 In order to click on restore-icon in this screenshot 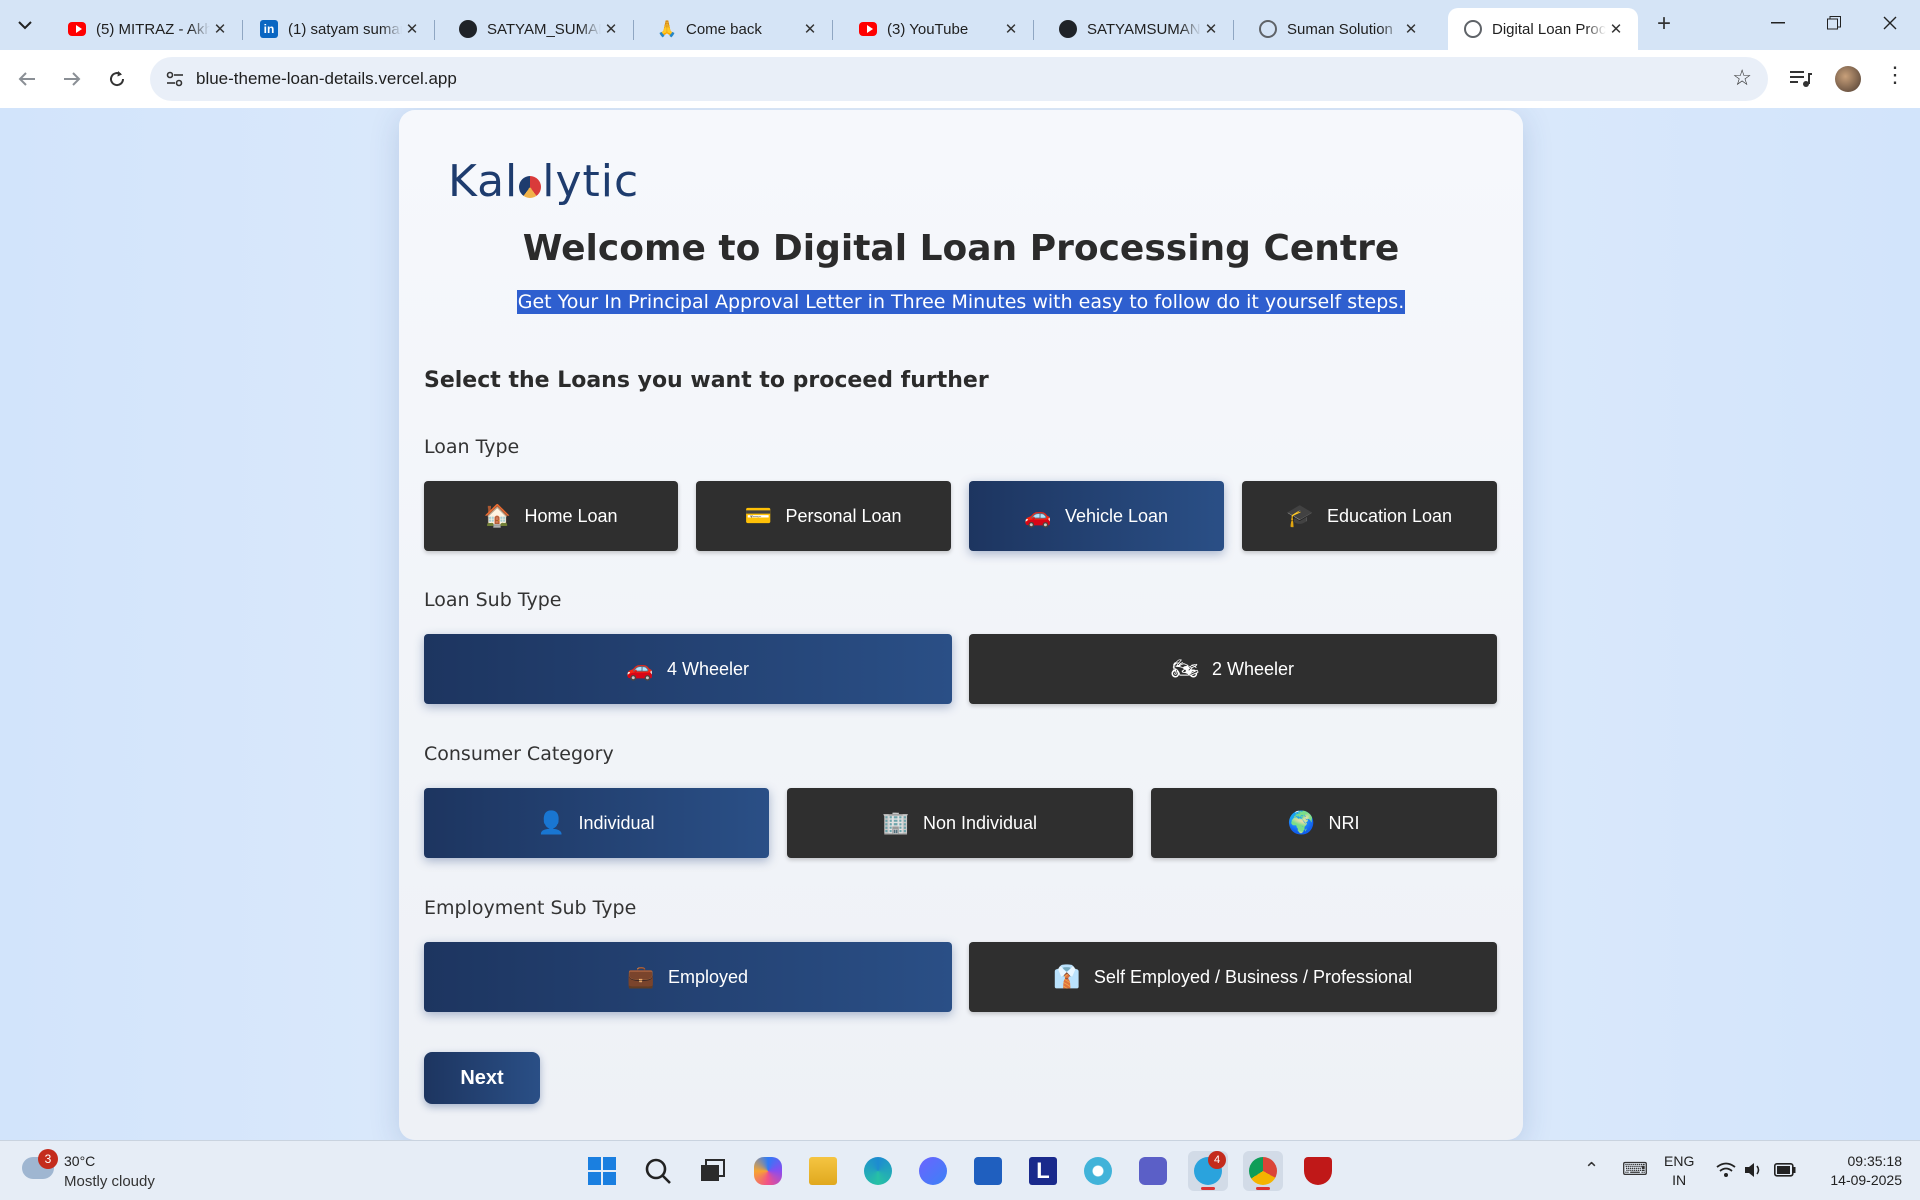, I will do `click(1834, 23)`.